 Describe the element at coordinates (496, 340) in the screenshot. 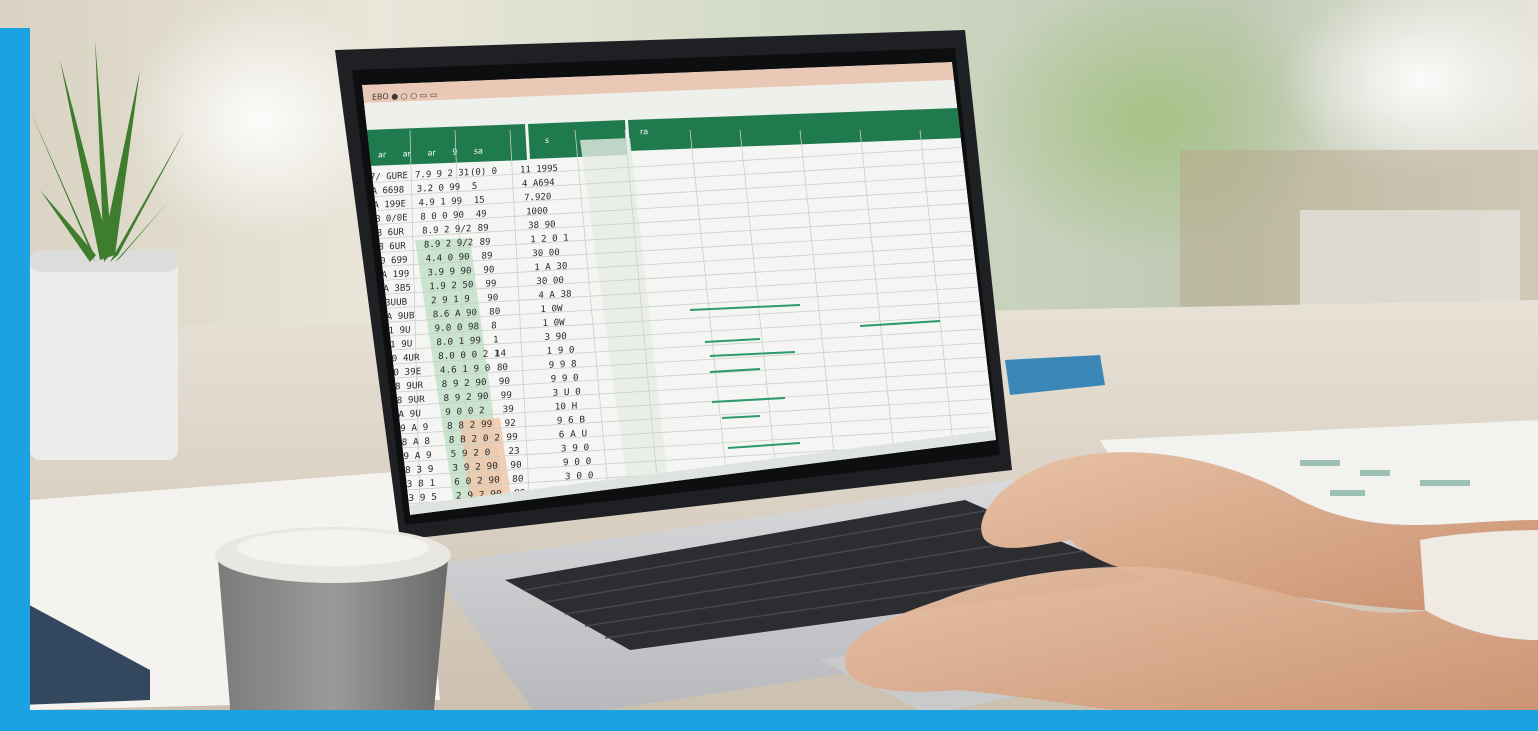

I see `table-cell: 1` at that location.